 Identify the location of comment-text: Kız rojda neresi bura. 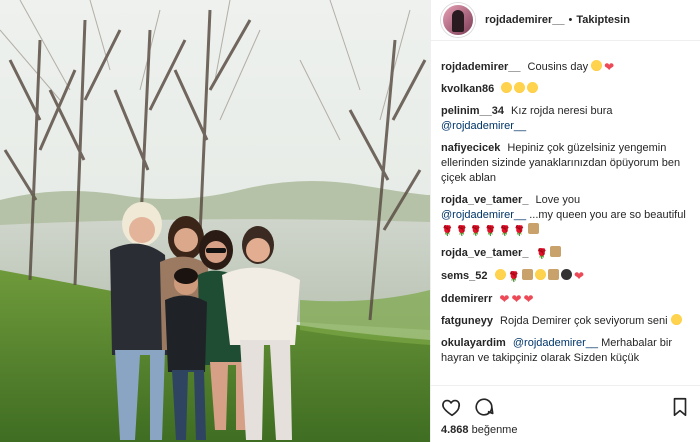
(562, 111).